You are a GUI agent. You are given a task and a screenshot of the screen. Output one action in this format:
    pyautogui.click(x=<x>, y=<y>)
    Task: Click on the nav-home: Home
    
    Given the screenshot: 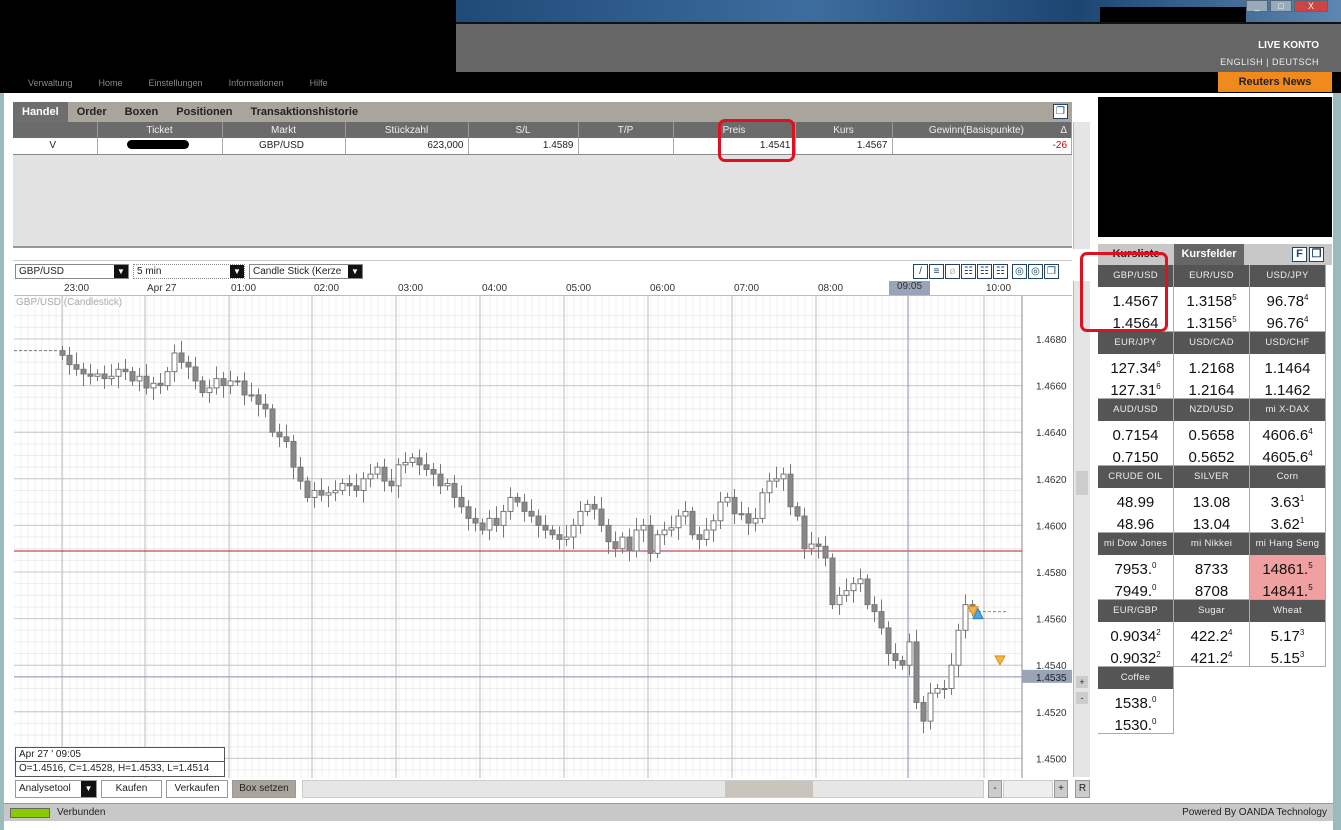 What is the action you would take?
    pyautogui.click(x=111, y=83)
    